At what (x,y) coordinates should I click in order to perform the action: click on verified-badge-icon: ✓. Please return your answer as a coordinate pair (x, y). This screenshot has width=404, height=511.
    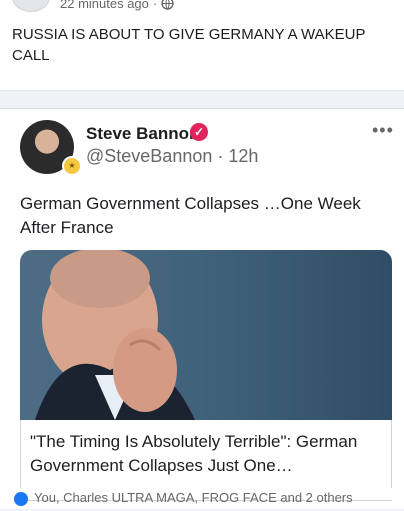
    Looking at the image, I should click on (199, 132).